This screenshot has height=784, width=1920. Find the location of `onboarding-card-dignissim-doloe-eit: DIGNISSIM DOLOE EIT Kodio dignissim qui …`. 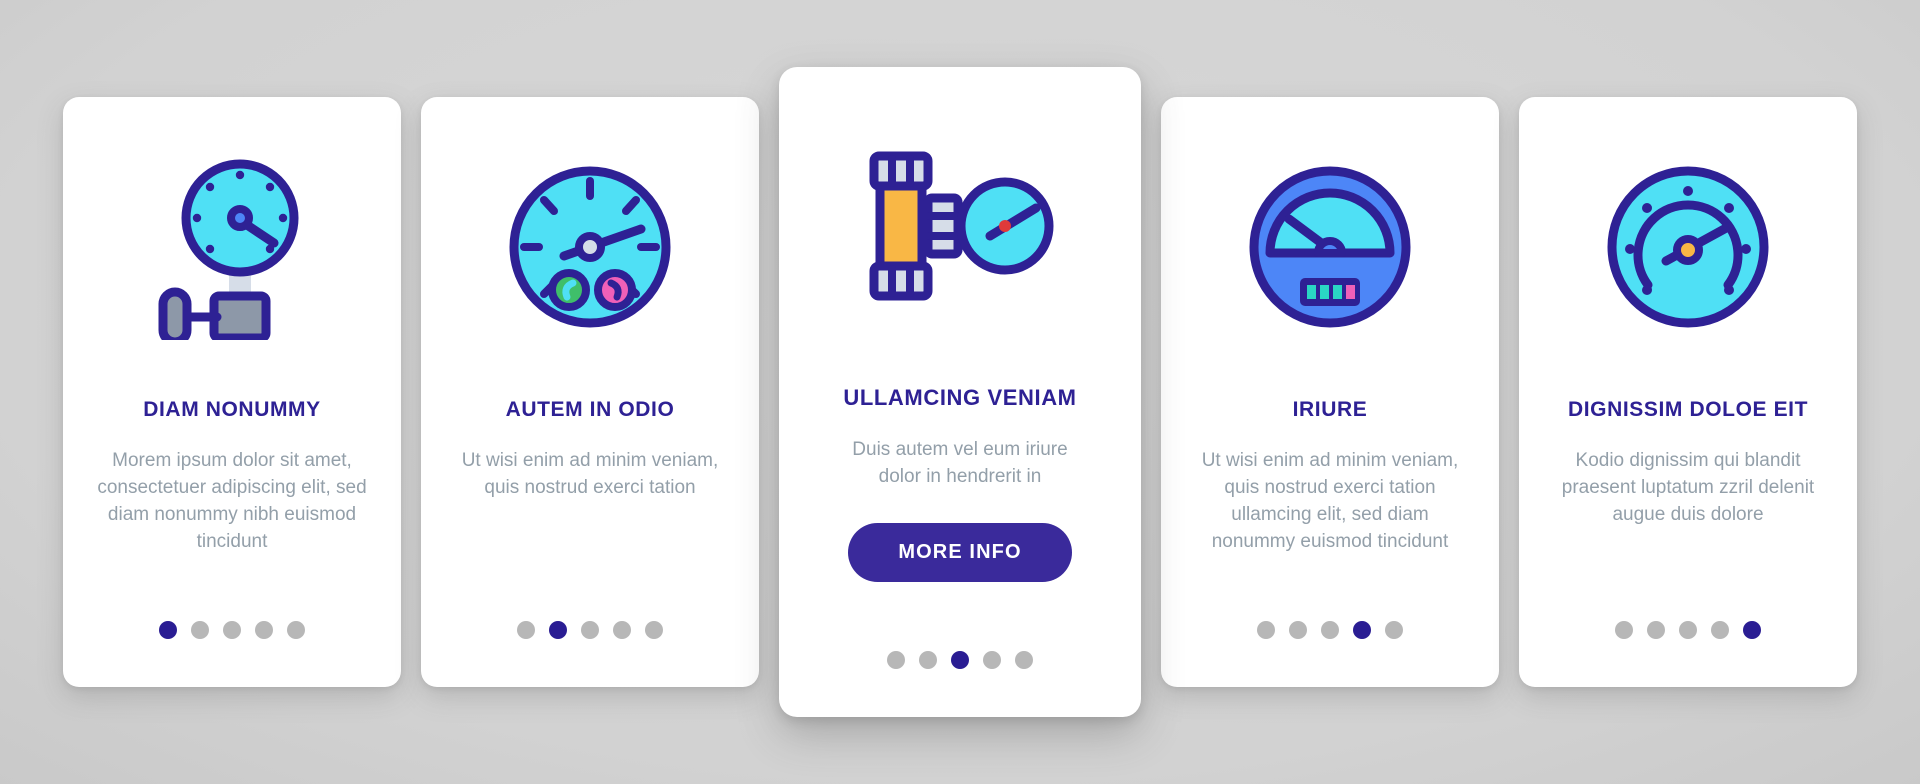

onboarding-card-dignissim-doloe-eit: DIGNISSIM DOLOE EIT Kodio dignissim qui … is located at coordinates (1688, 392).